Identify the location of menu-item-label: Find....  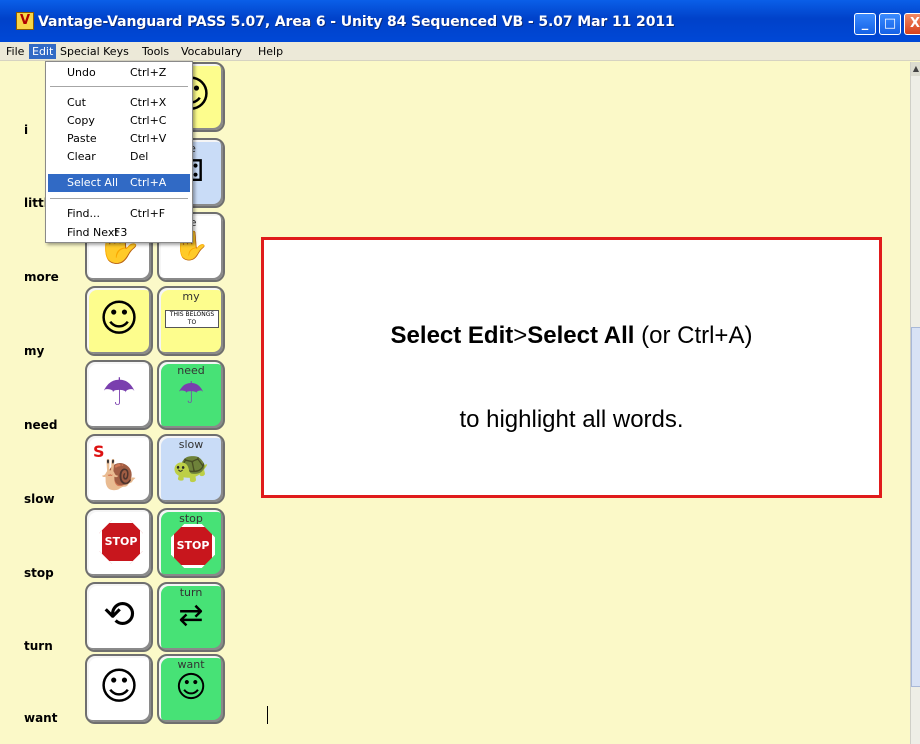
(84, 213).